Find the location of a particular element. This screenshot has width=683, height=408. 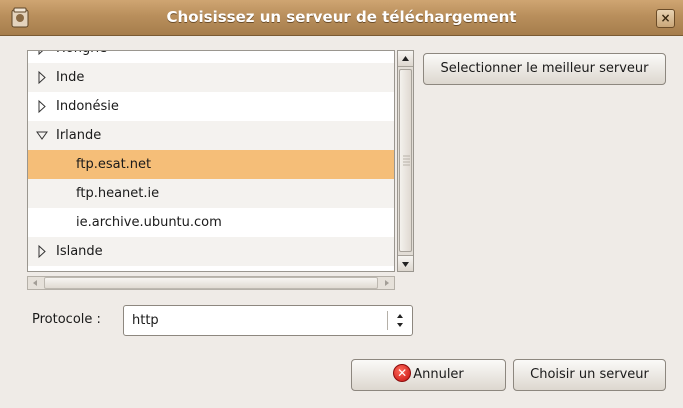

protocol-label: Protocole : is located at coordinates (66, 319).